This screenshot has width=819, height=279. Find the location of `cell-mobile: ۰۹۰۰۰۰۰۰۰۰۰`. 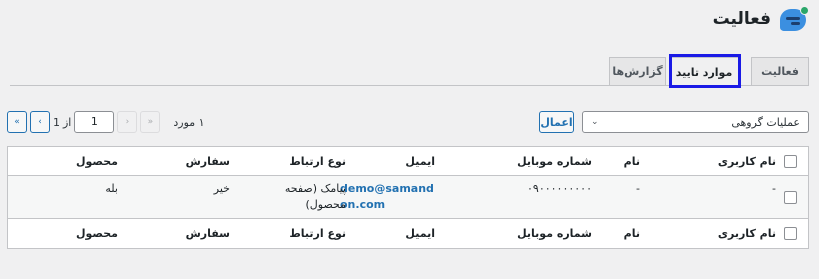

cell-mobile: ۰۹۰۰۰۰۰۰۰۰۰ is located at coordinates (559, 188).